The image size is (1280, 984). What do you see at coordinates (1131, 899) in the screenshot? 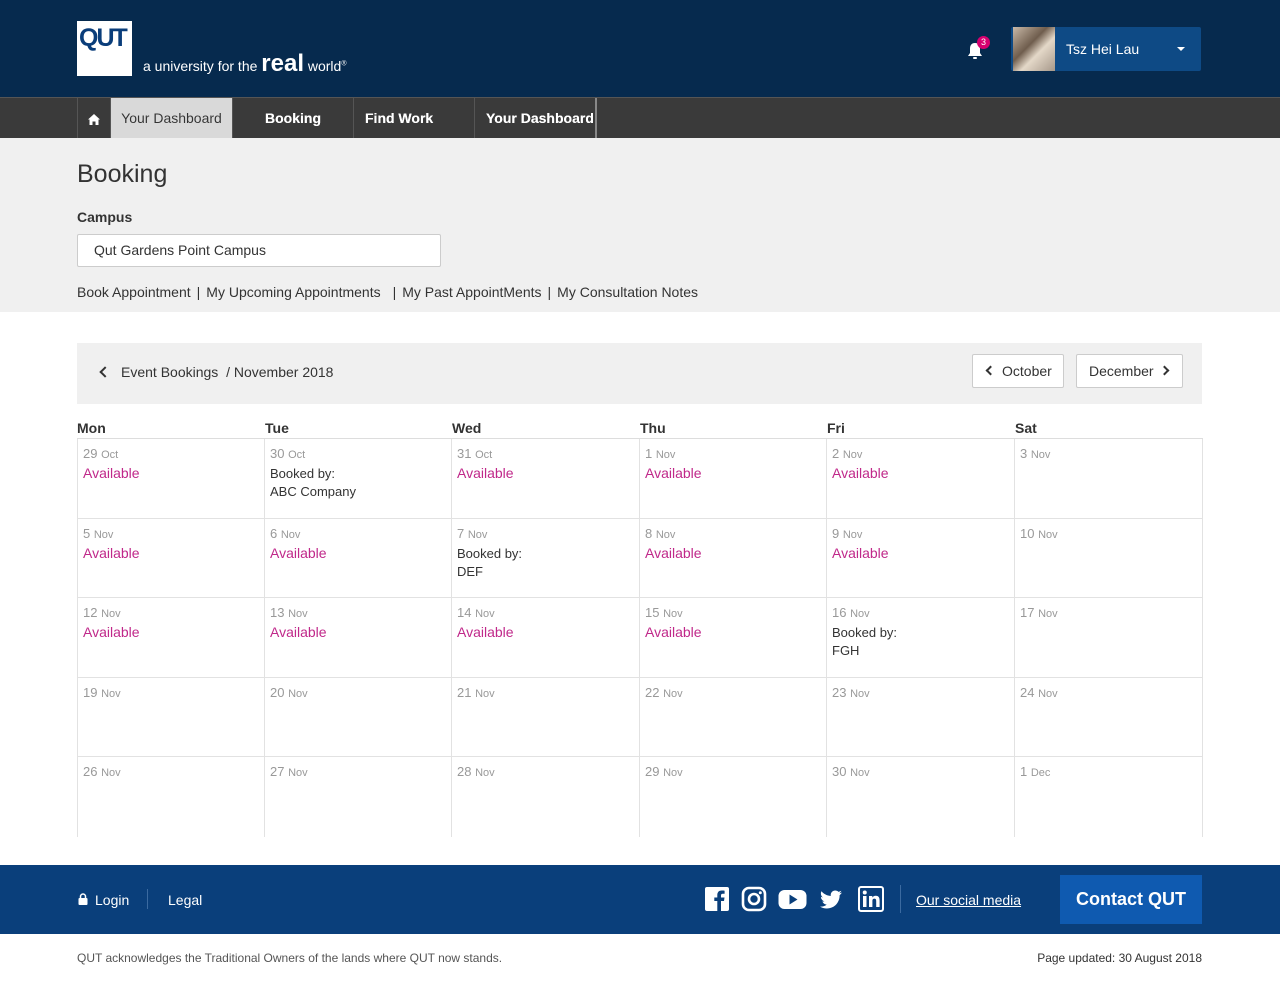
I see `contact-qut-button: Contact QUT` at bounding box center [1131, 899].